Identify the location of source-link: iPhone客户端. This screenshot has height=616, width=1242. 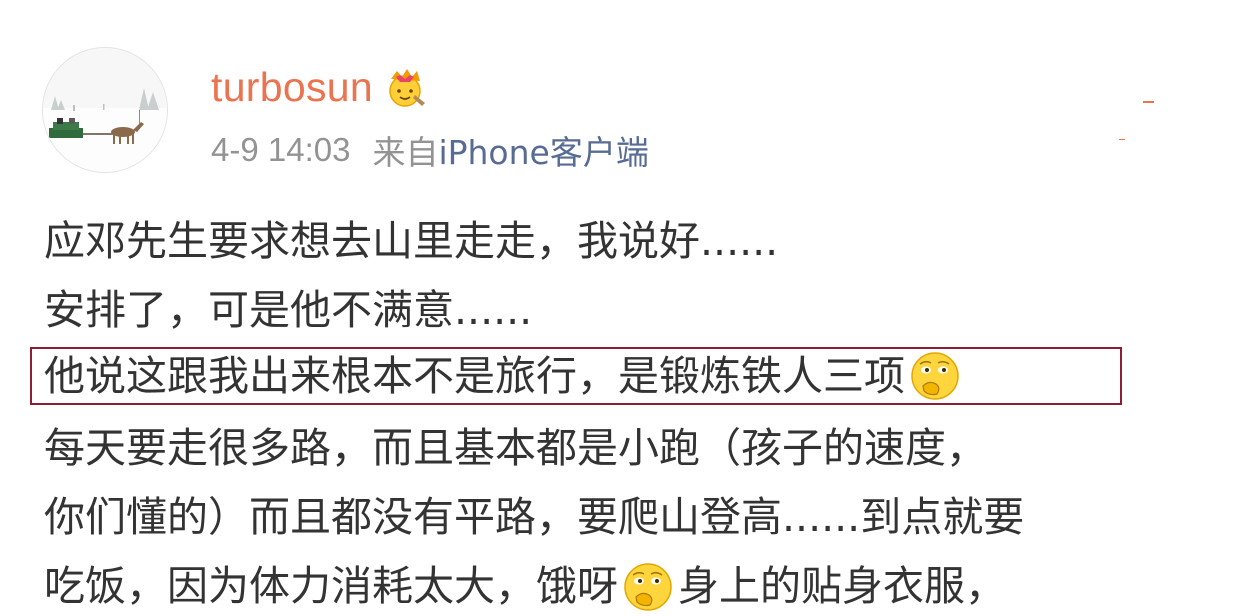
(543, 150).